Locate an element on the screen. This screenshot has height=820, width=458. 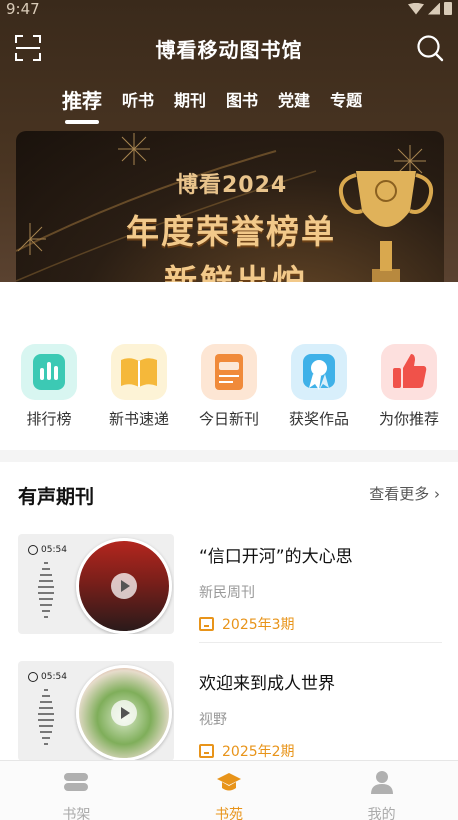
issue-label: 2025年3期 is located at coordinates (247, 624).